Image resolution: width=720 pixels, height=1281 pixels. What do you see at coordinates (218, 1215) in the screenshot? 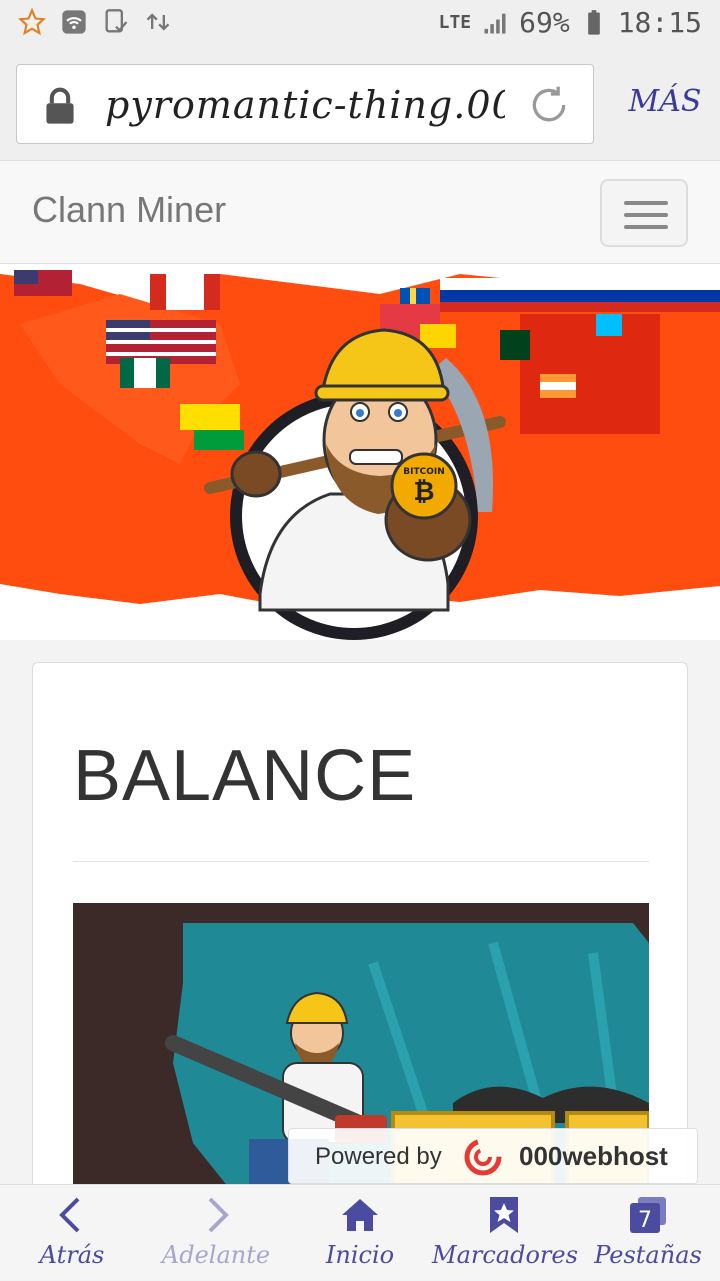
I see `chevron-right-icon` at bounding box center [218, 1215].